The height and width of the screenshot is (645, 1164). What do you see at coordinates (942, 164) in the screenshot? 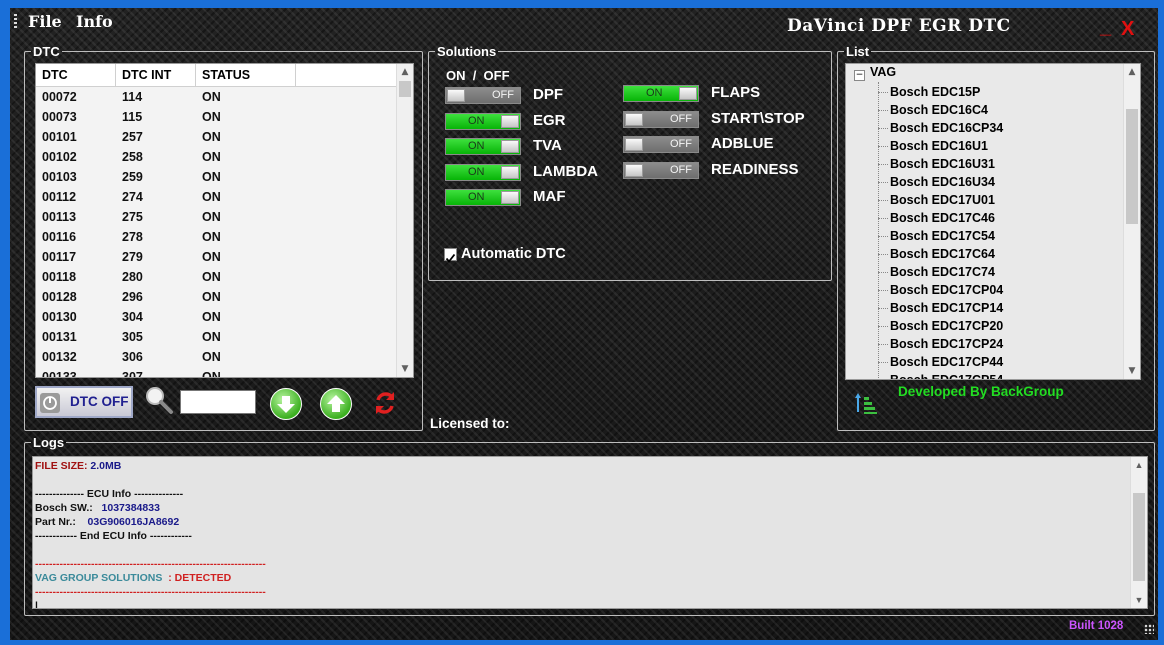
I see `tree-item: Bosch EDC16U31` at bounding box center [942, 164].